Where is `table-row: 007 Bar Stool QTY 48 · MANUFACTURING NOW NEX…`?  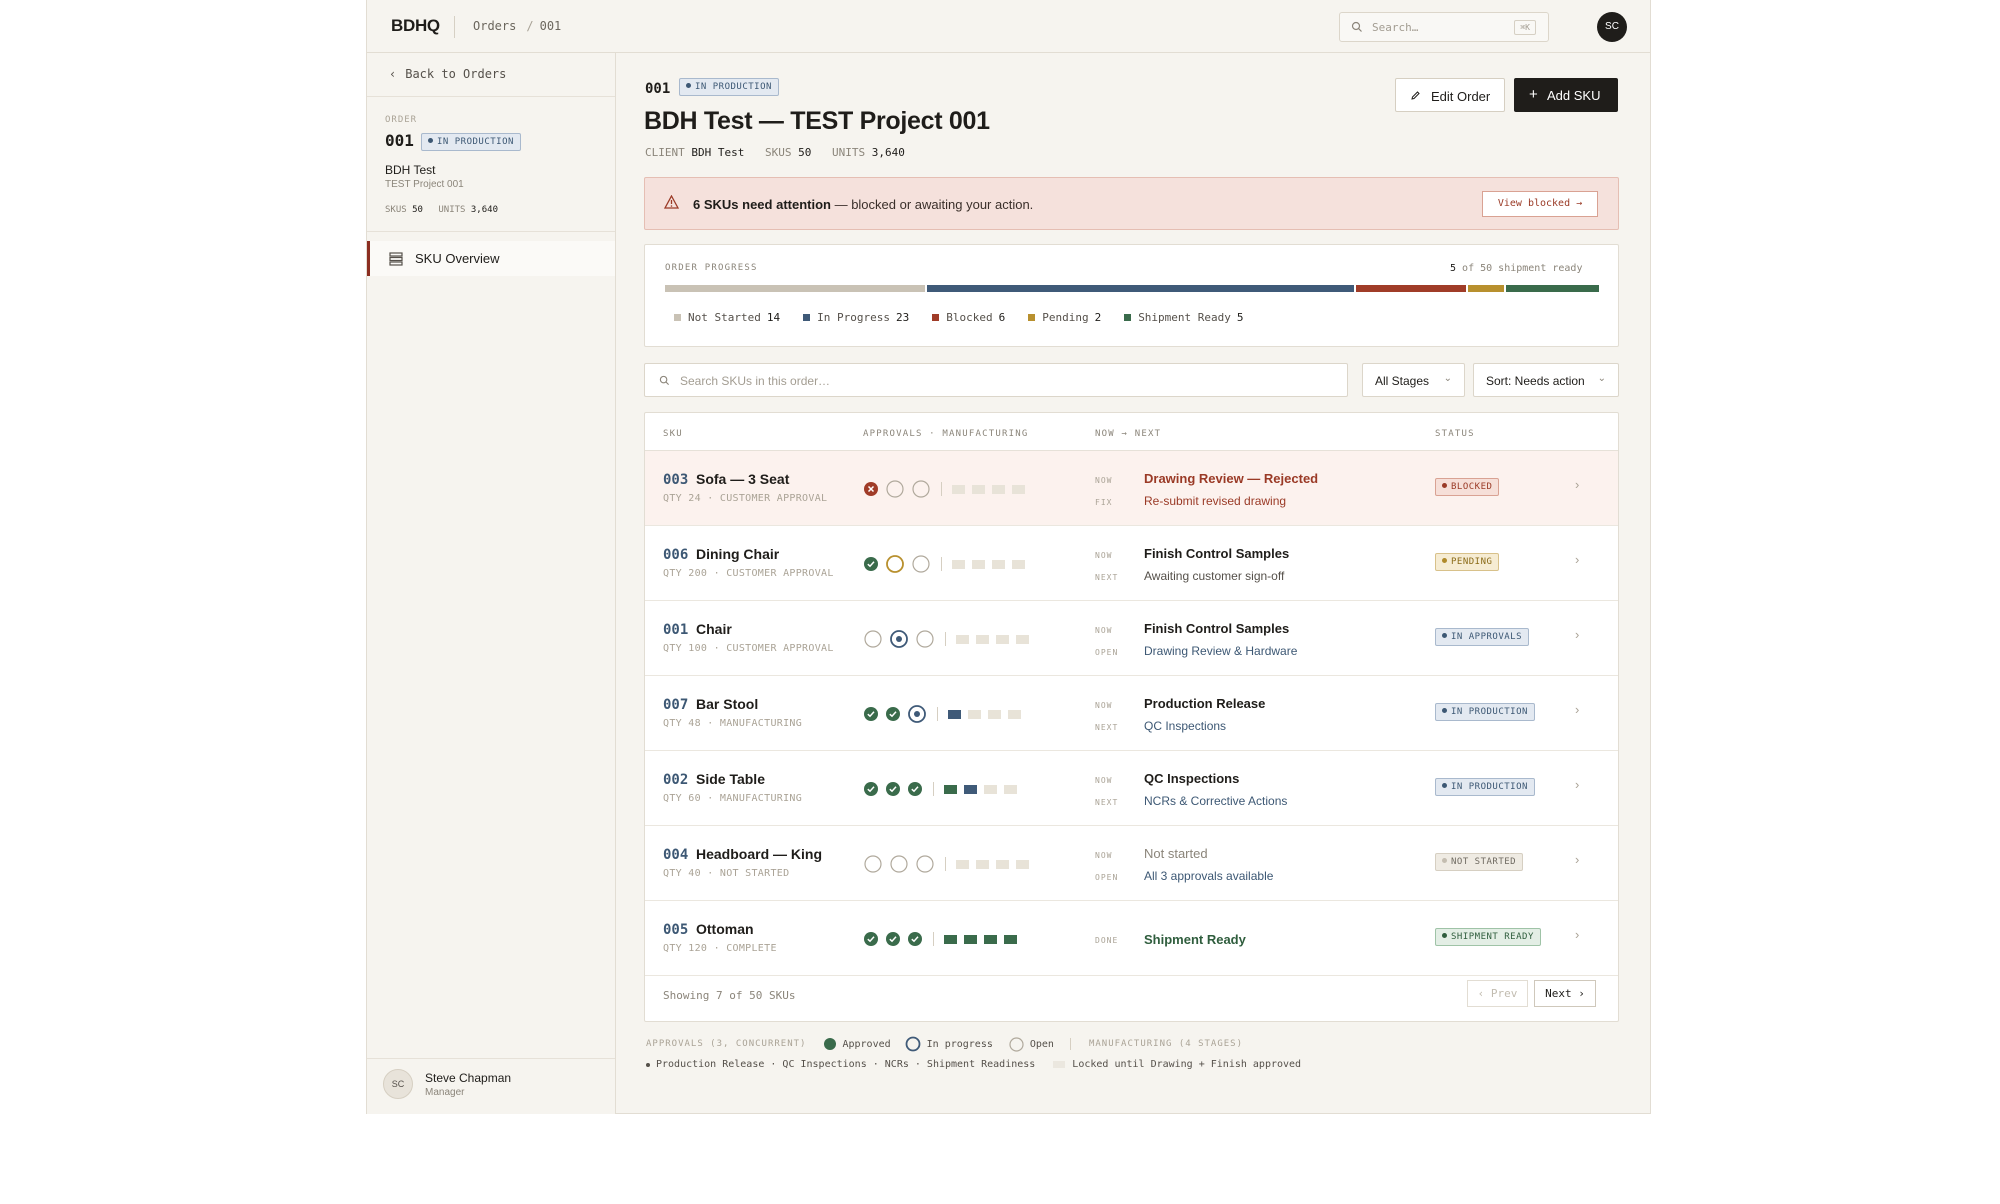 table-row: 007 Bar Stool QTY 48 · MANUFACTURING NOW NEX… is located at coordinates (1131, 713).